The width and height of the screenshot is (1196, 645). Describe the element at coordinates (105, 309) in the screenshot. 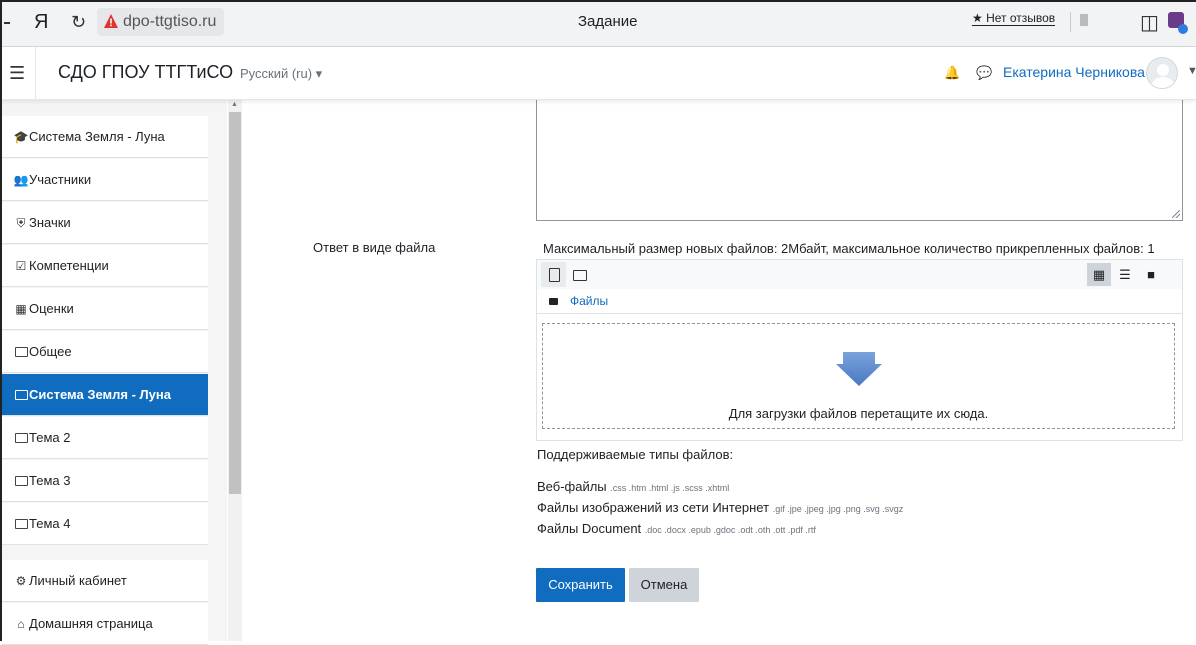

I see `sidebar-item-grades: ▦ Оценки` at that location.